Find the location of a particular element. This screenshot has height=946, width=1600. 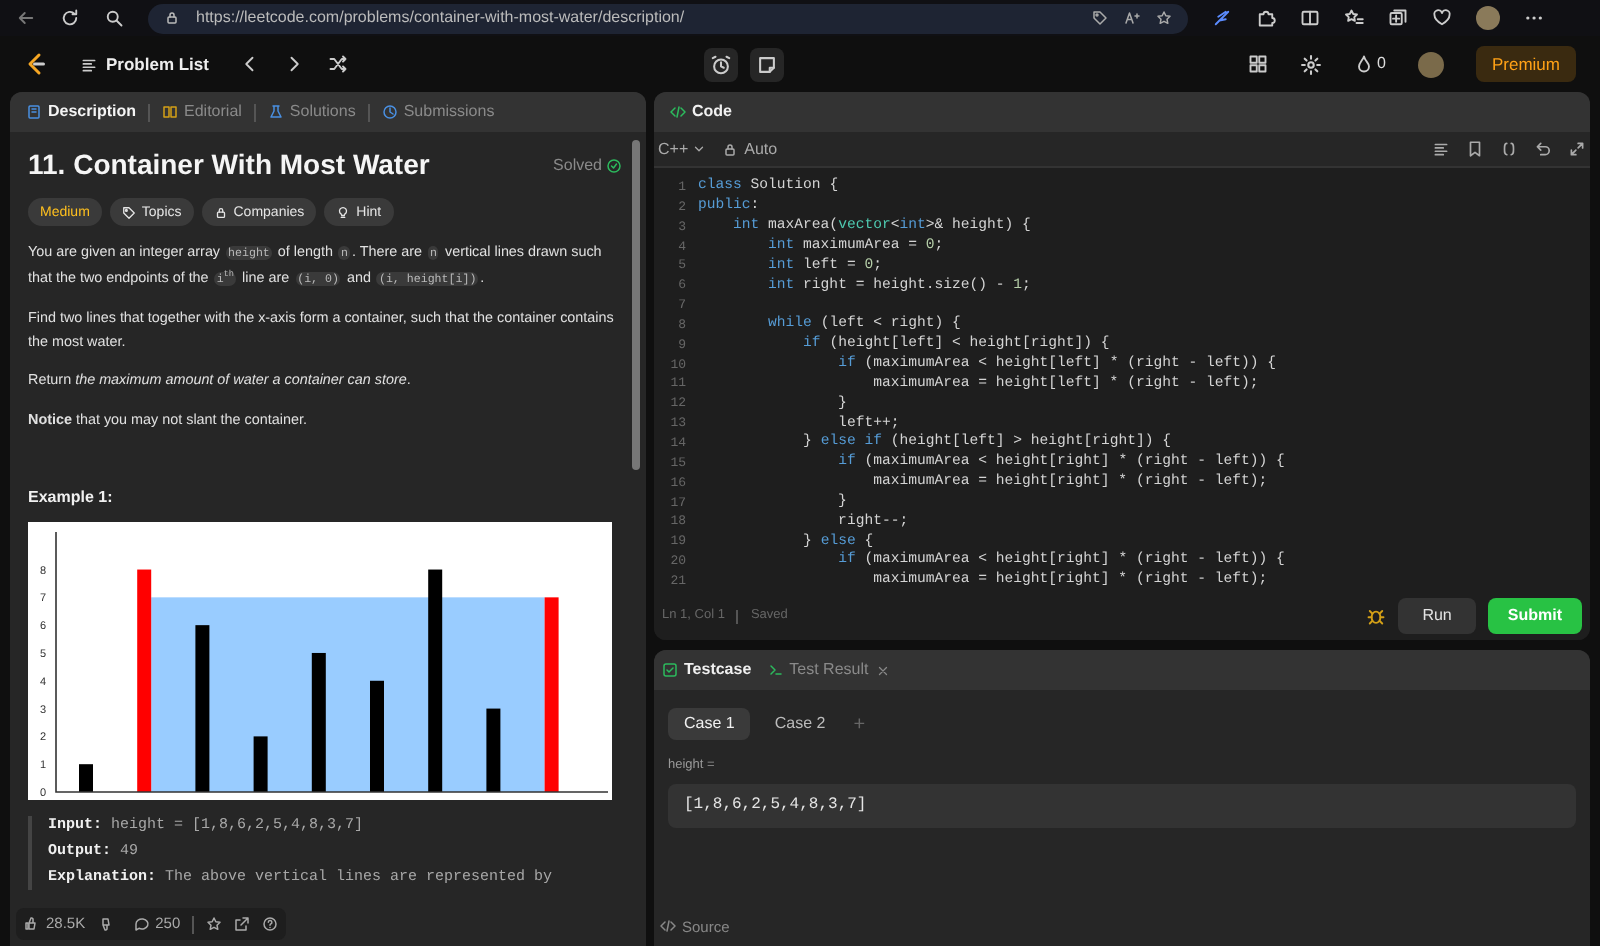

description-tab: Solutions is located at coordinates (311, 112).